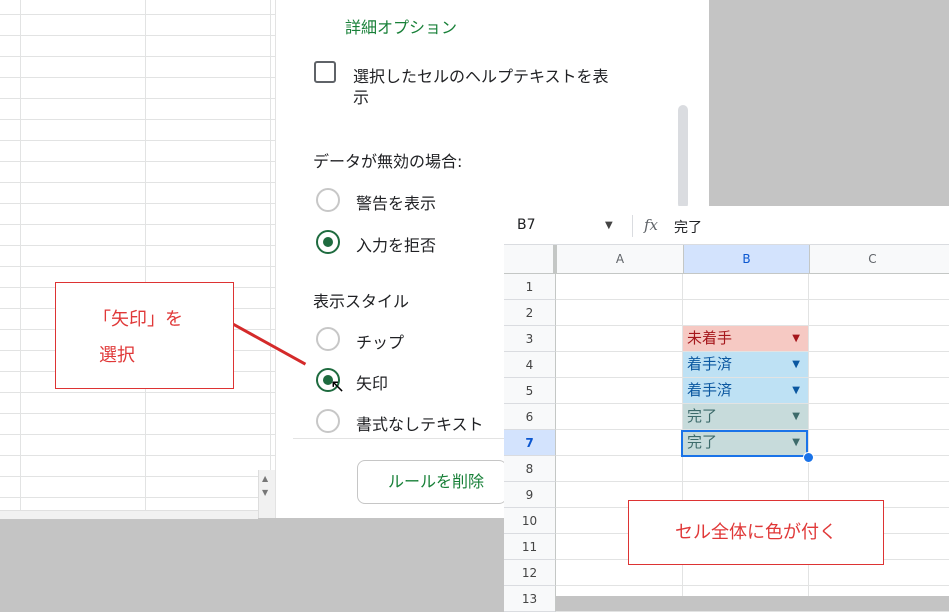 The image size is (949, 612). I want to click on row-header-3: 3, so click(530, 339).